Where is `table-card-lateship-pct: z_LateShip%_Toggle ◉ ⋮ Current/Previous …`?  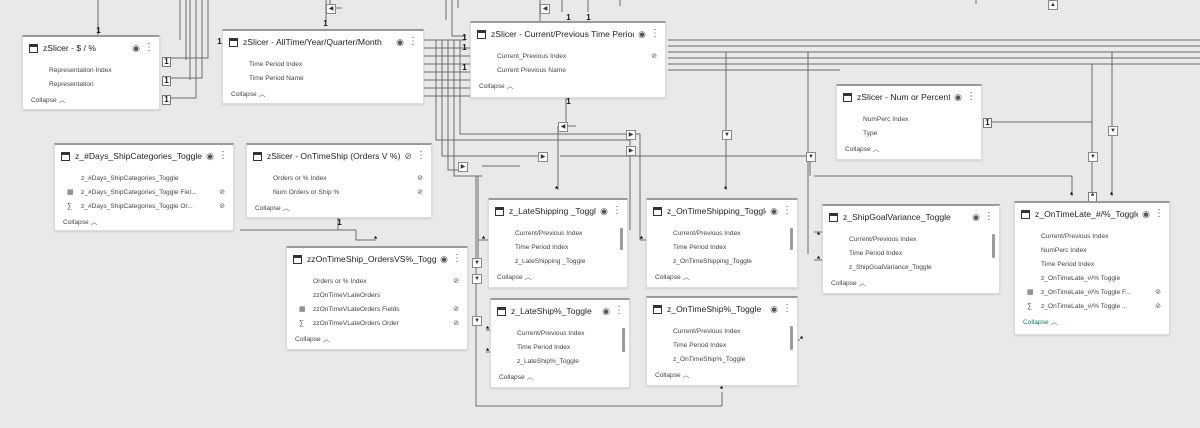 table-card-lateship-pct: z_LateShip%_Toggle ◉ ⋮ Current/Previous … is located at coordinates (560, 343).